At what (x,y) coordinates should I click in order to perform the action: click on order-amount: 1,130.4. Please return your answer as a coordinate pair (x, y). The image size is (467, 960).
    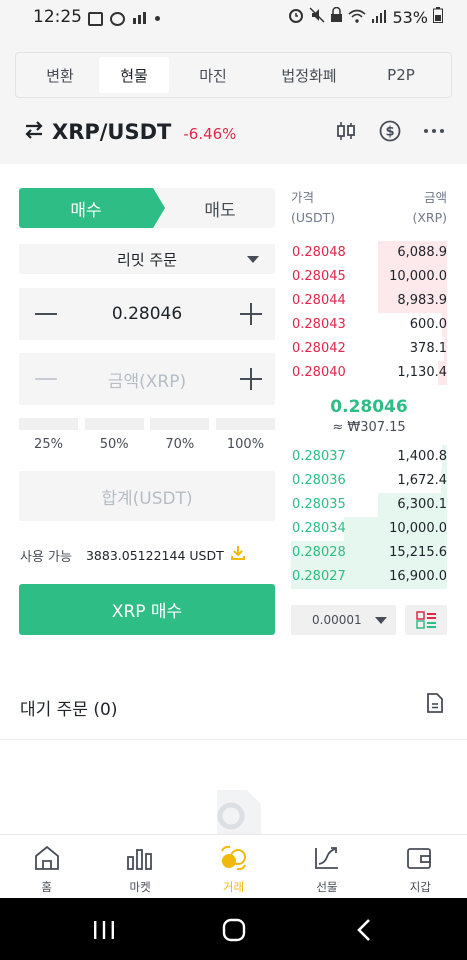
    Looking at the image, I should click on (422, 372).